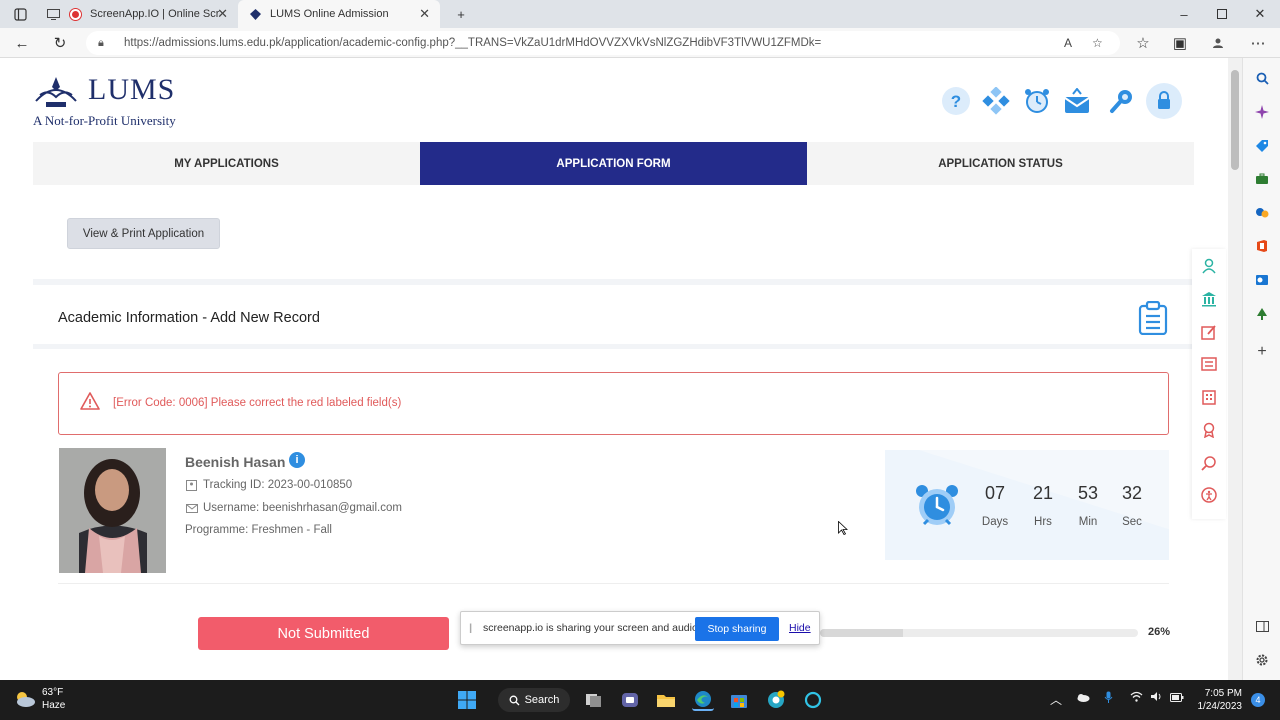 The image size is (1280, 720). Describe the element at coordinates (235, 462) in the screenshot. I see `applicant-name: Beenish Hasan` at that location.